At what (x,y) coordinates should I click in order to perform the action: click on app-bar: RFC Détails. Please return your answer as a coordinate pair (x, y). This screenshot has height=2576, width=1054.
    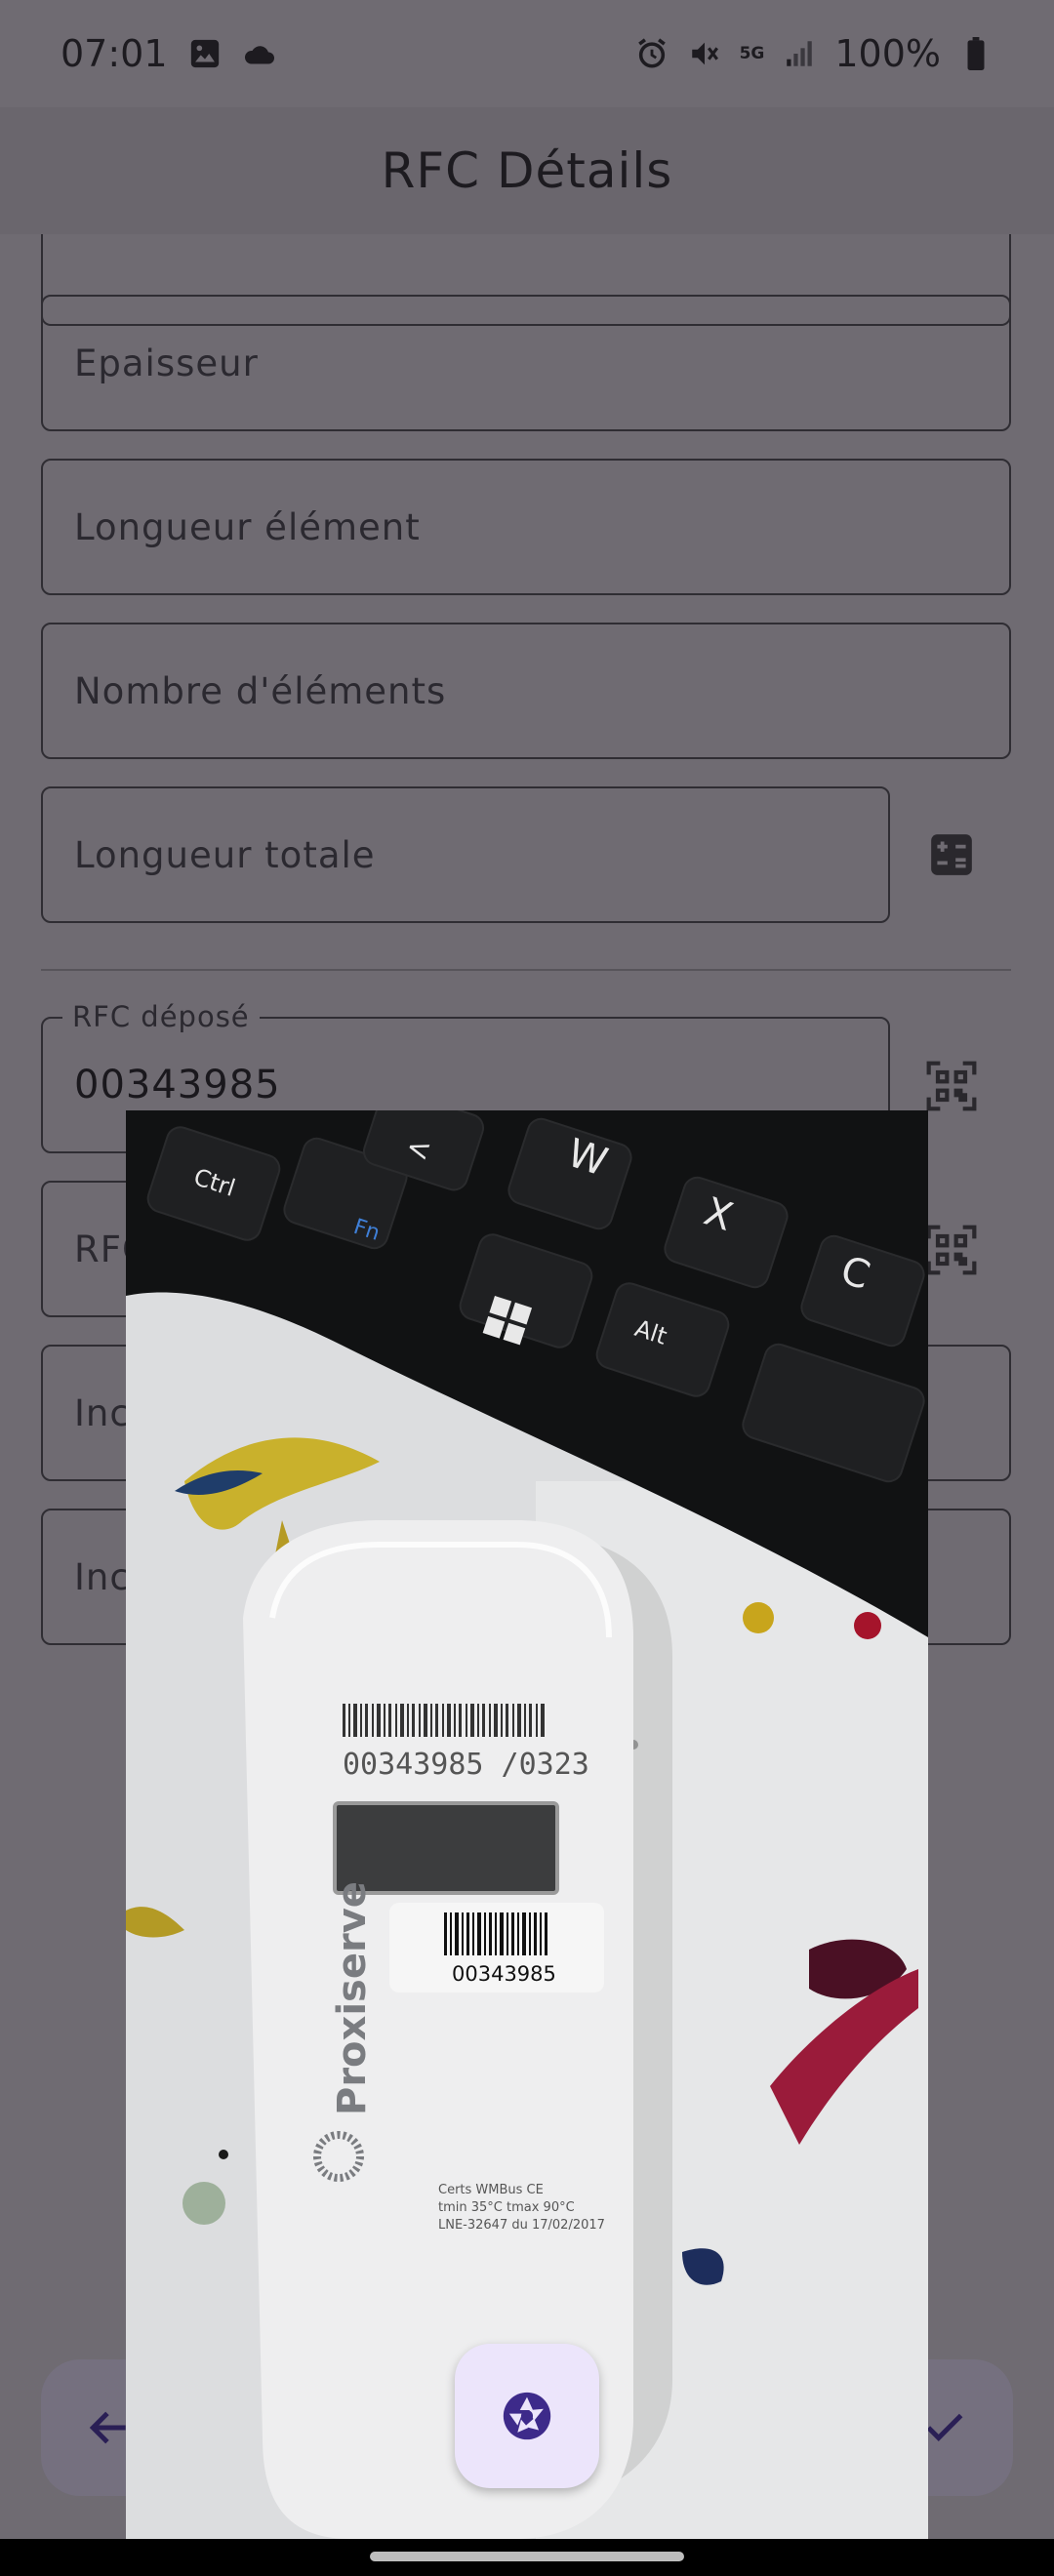
    Looking at the image, I should click on (527, 170).